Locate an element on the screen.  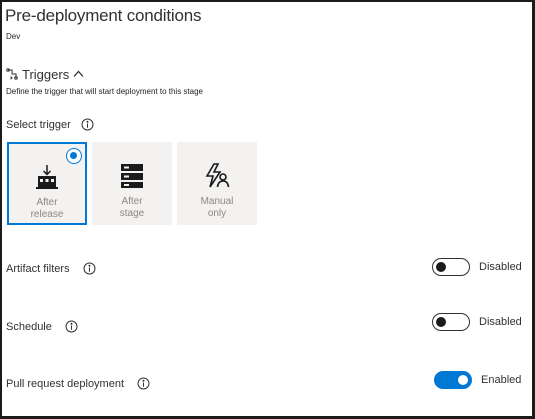
artifact-filters-label: Artifact filters is located at coordinates (38, 268).